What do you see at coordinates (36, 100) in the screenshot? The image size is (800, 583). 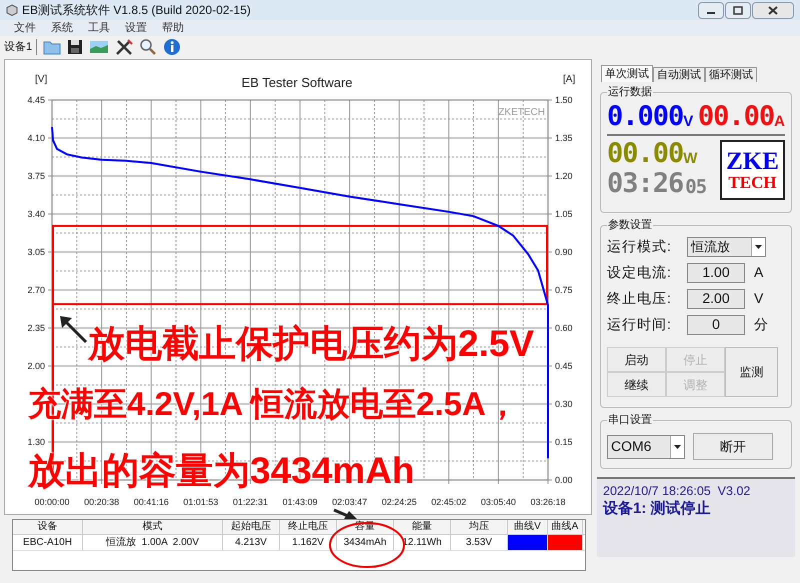 I see `tick-label: 4.45` at bounding box center [36, 100].